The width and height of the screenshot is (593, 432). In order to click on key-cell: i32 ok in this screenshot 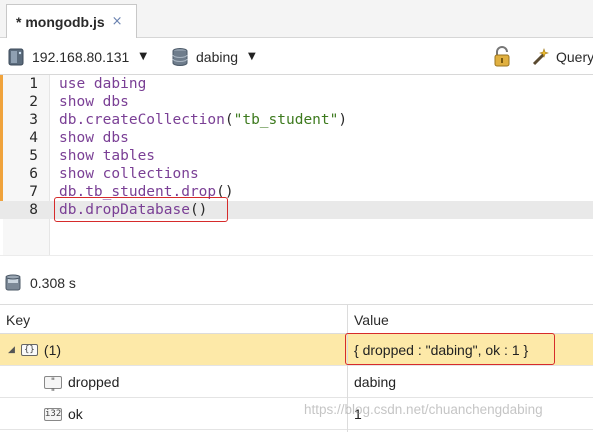, I will do `click(63, 414)`.